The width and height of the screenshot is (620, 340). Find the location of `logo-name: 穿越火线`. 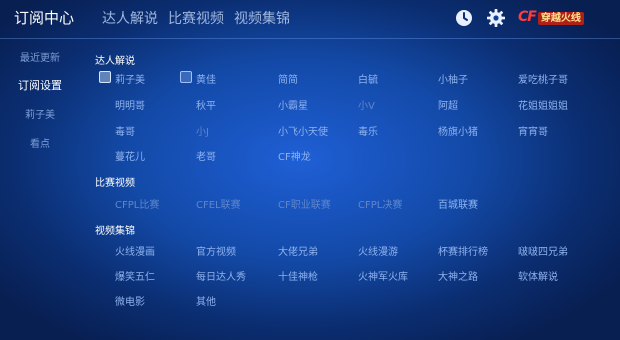

logo-name: 穿越火线 is located at coordinates (560, 18).